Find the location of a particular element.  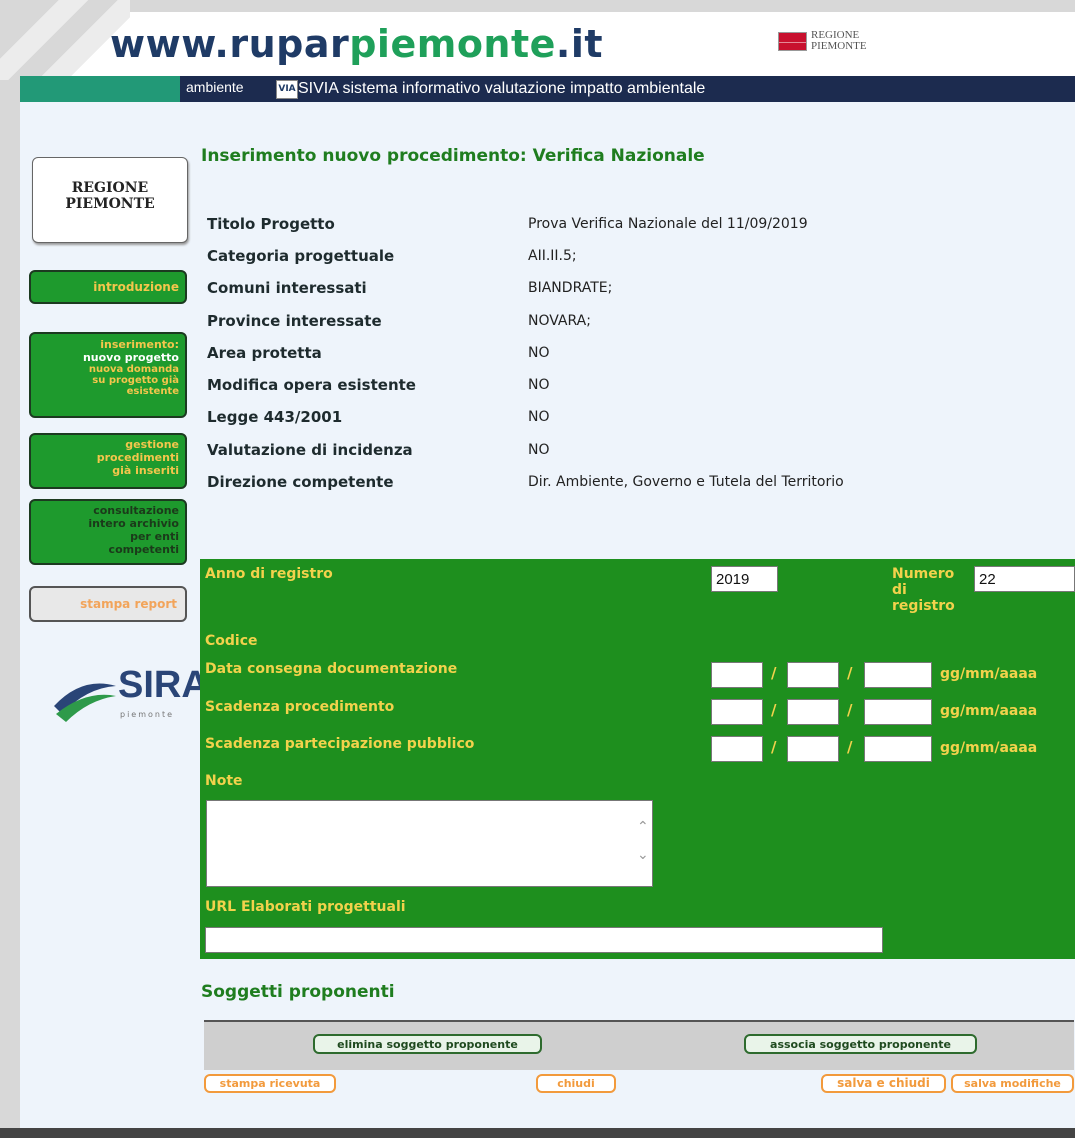

scadenza-part-day-input is located at coordinates (737, 749).